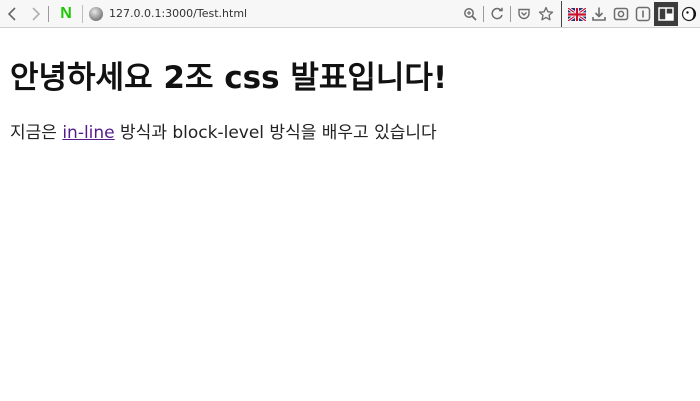 This screenshot has height=401, width=700. What do you see at coordinates (178, 13) in the screenshot?
I see `address-bar-url: 127.0.0.1:3000/Test.html` at bounding box center [178, 13].